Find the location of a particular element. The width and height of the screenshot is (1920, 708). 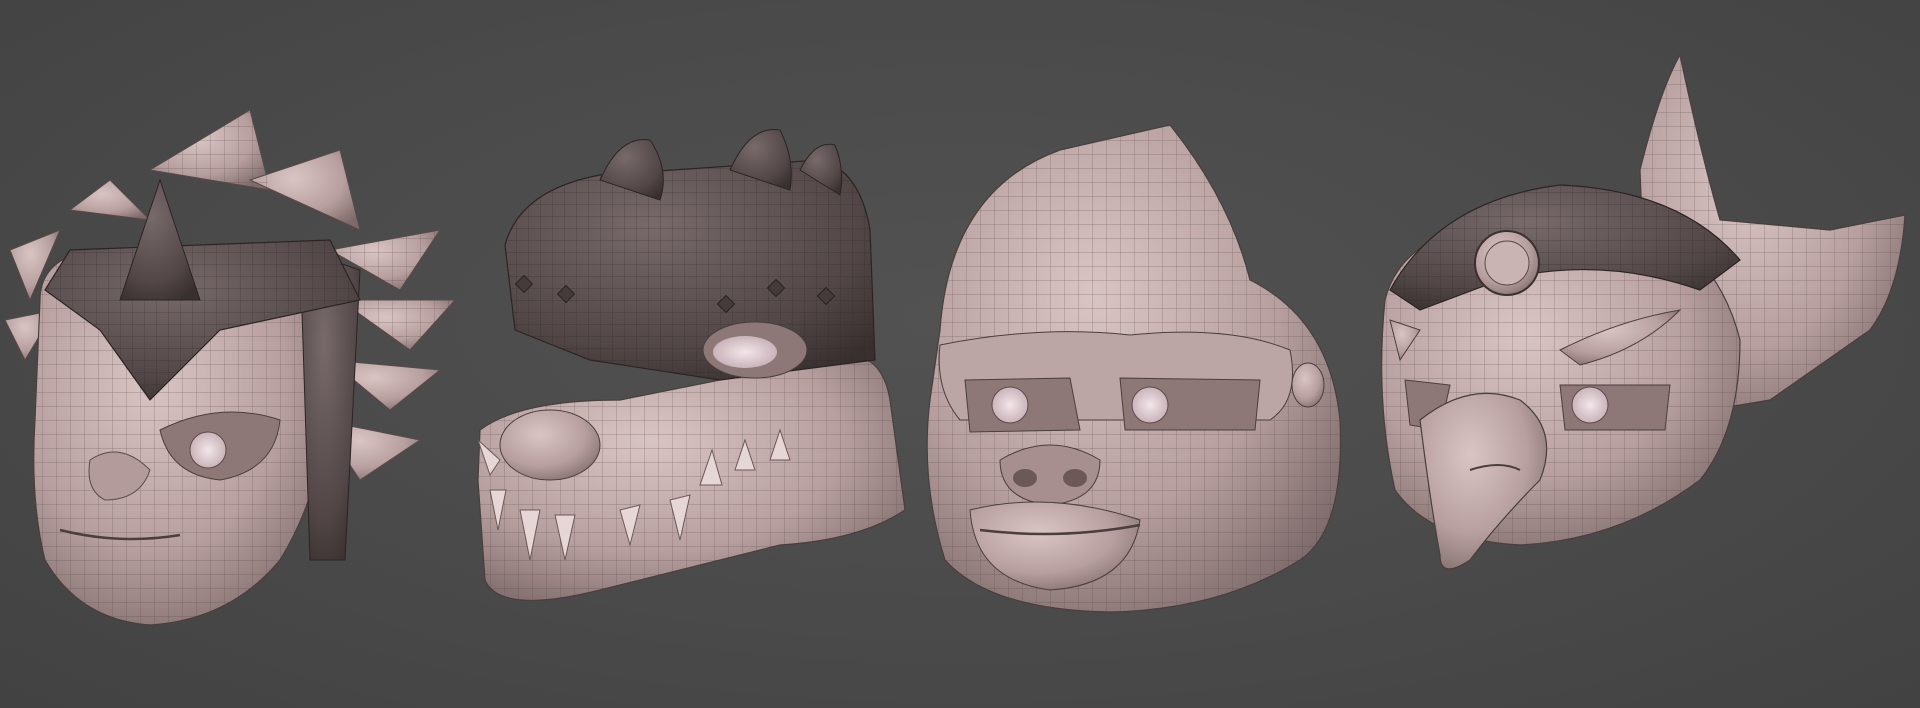

crocodile-mask-icon is located at coordinates (691, 365).